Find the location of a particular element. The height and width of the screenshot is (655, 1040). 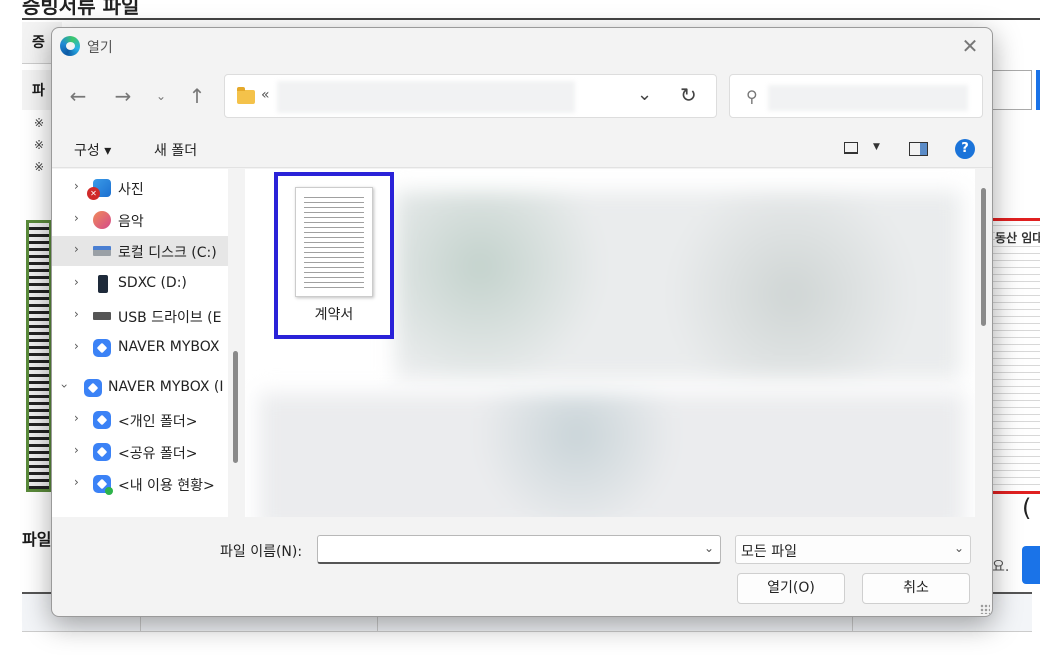

search-box: ⚲ is located at coordinates (856, 96).